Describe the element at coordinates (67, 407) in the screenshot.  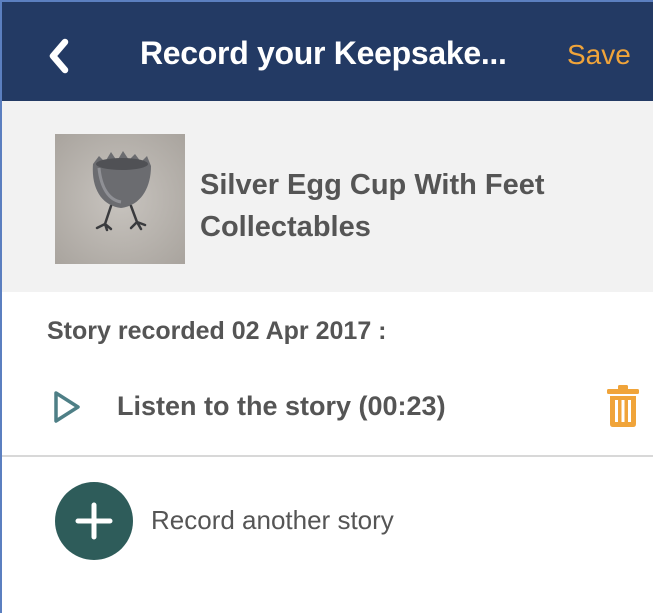
I see `play-icon` at that location.